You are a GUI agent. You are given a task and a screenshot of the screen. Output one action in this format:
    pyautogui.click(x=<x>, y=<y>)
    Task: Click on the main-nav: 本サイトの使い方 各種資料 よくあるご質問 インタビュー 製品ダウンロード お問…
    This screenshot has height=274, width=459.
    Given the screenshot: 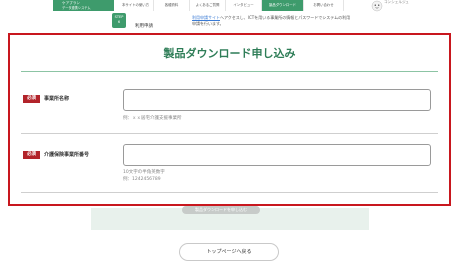 What is the action you would take?
    pyautogui.click(x=231, y=5)
    